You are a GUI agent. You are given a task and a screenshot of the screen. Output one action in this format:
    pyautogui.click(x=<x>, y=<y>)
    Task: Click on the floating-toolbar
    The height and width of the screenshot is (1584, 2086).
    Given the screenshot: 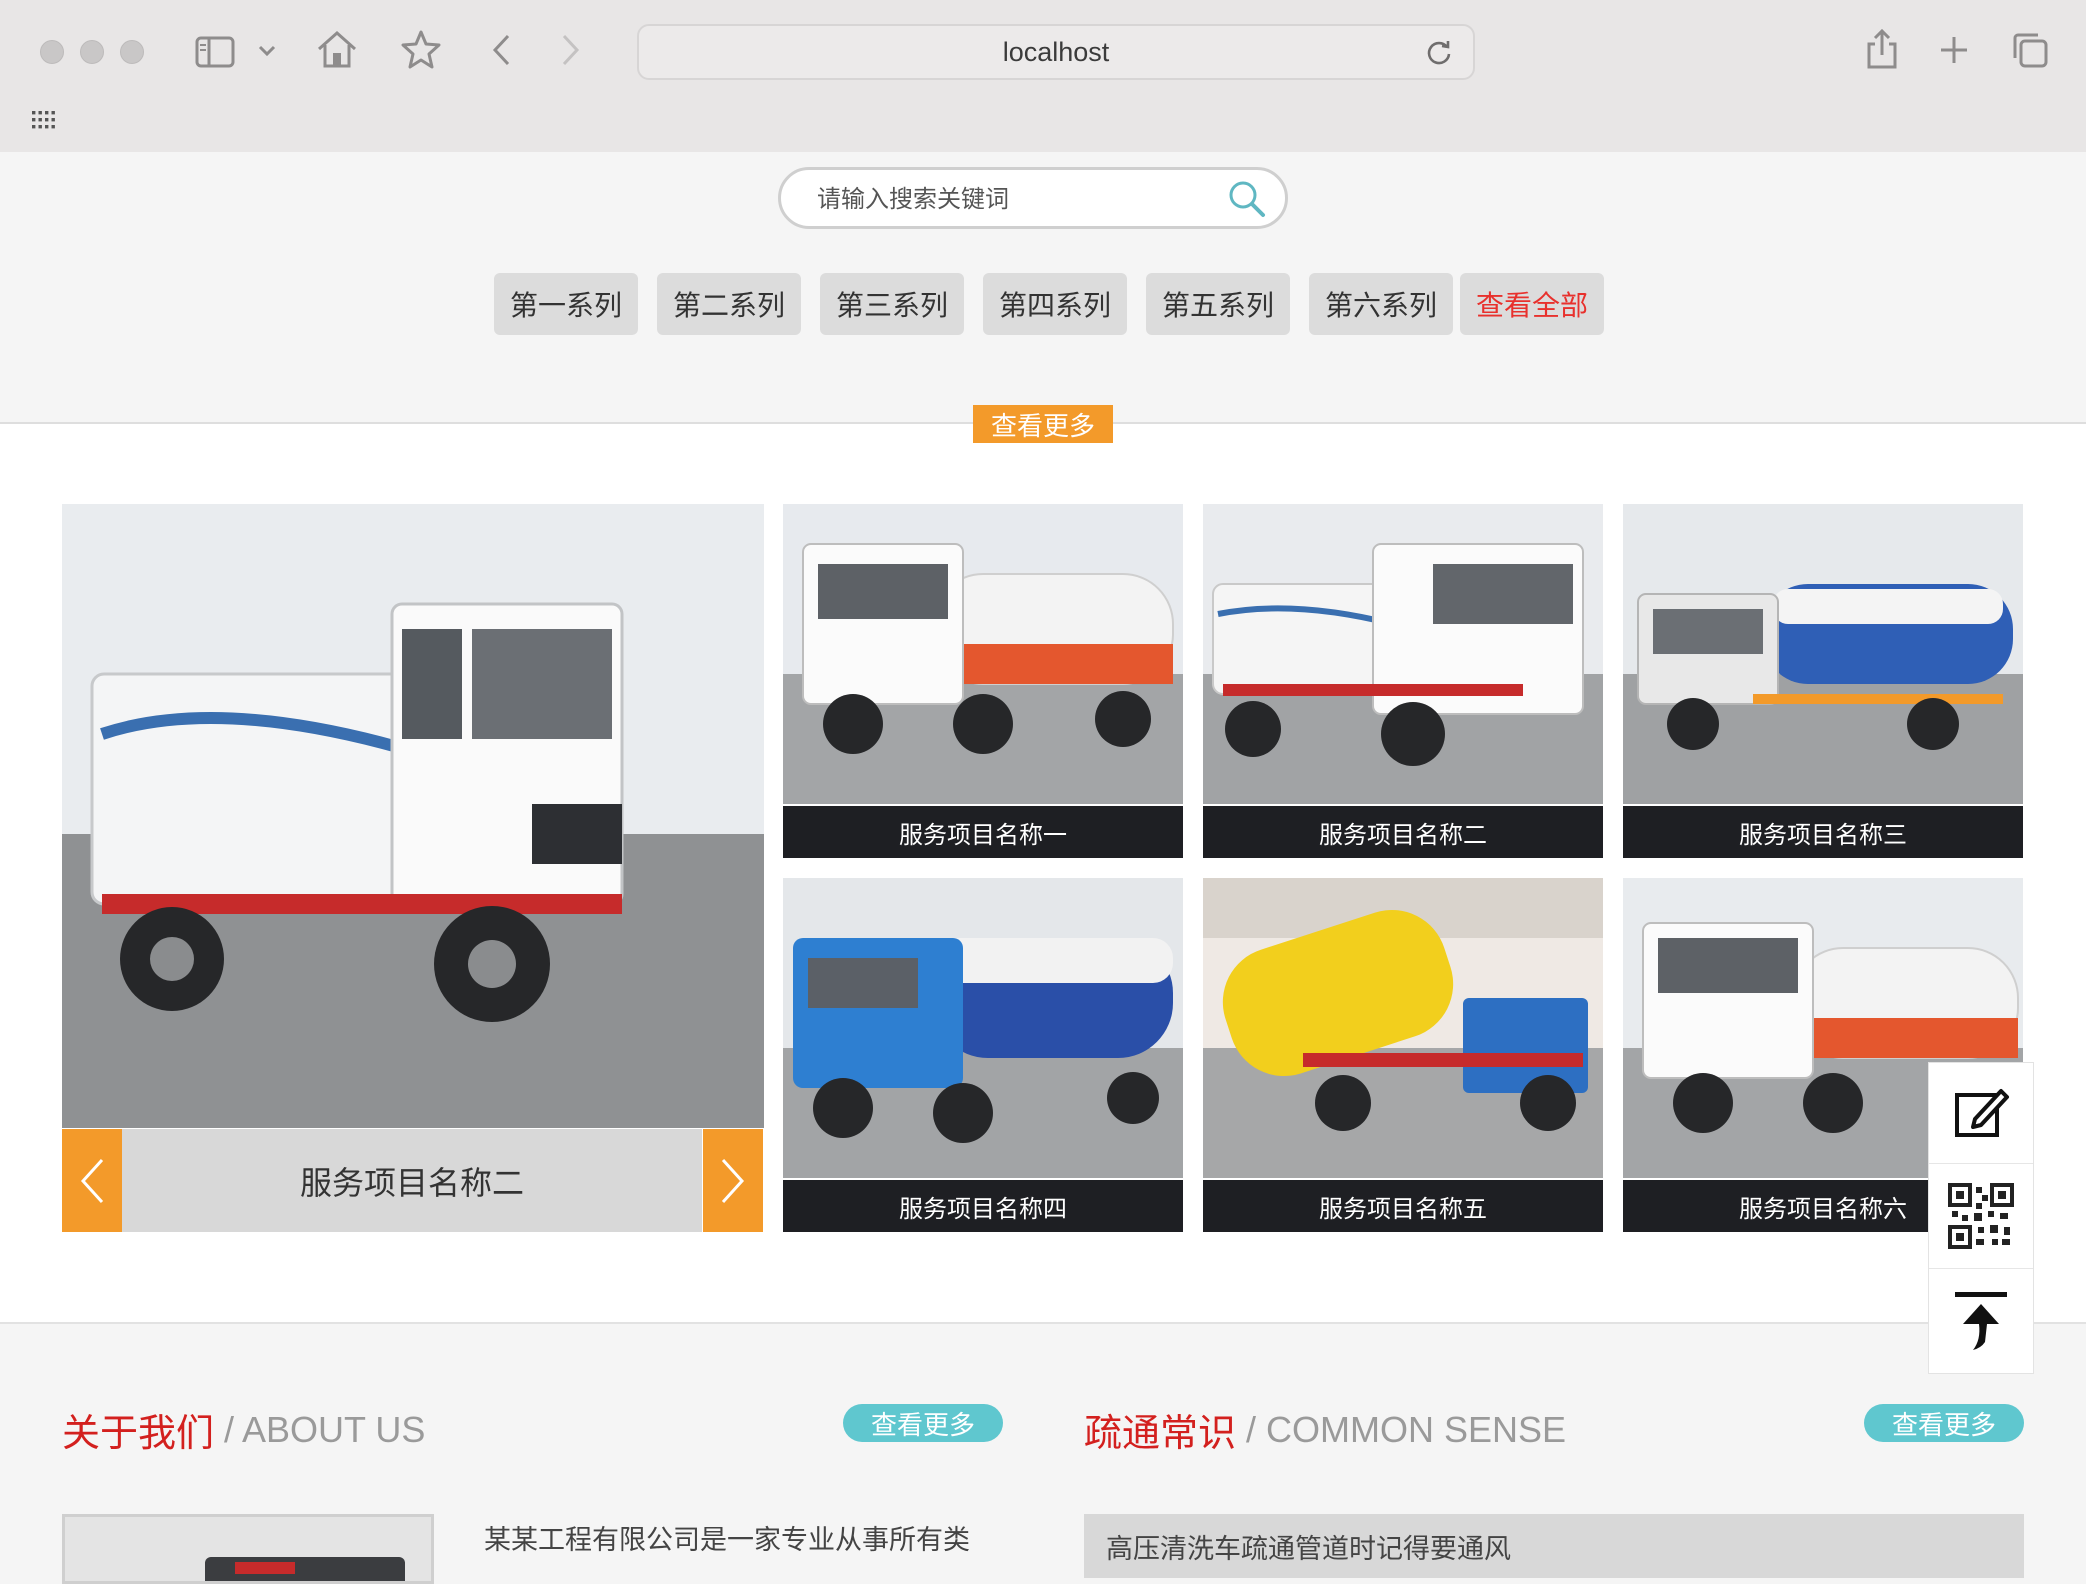 What is the action you would take?
    pyautogui.click(x=1981, y=1218)
    